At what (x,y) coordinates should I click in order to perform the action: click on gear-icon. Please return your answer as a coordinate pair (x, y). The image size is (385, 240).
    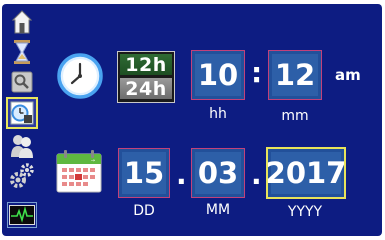
    Looking at the image, I should click on (22, 175).